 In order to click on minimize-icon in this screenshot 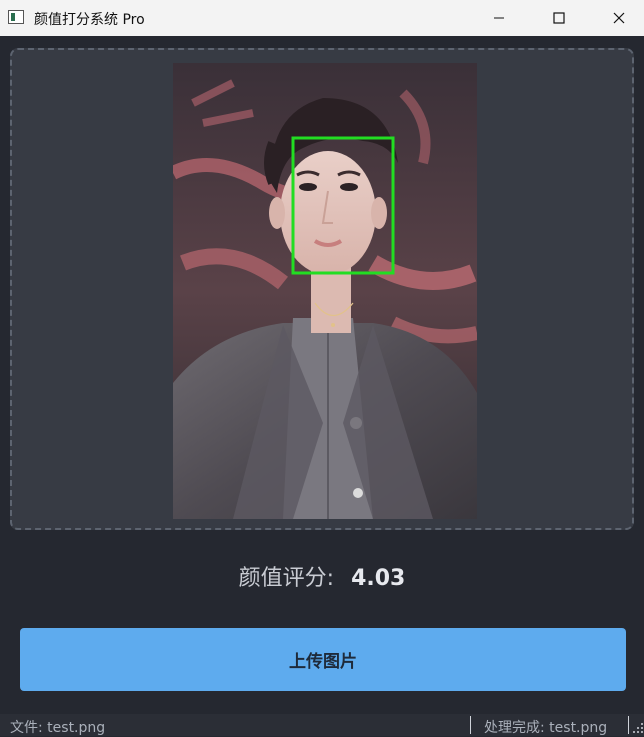, I will do `click(499, 18)`.